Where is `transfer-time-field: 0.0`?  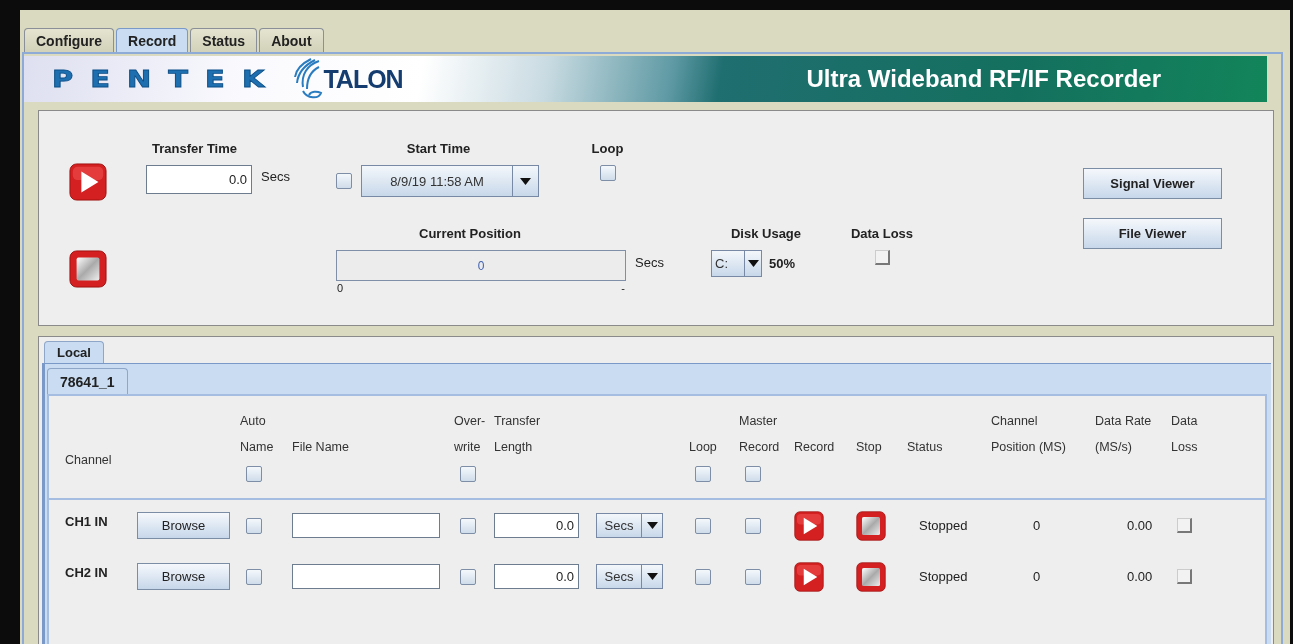
transfer-time-field: 0.0 is located at coordinates (199, 179).